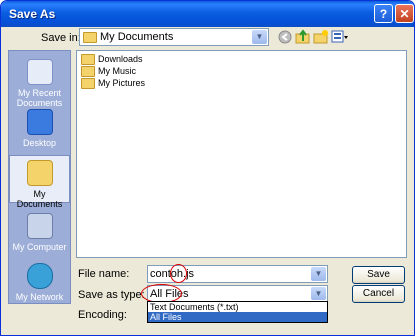  What do you see at coordinates (39, 72) in the screenshot?
I see `recent-documents-icon` at bounding box center [39, 72].